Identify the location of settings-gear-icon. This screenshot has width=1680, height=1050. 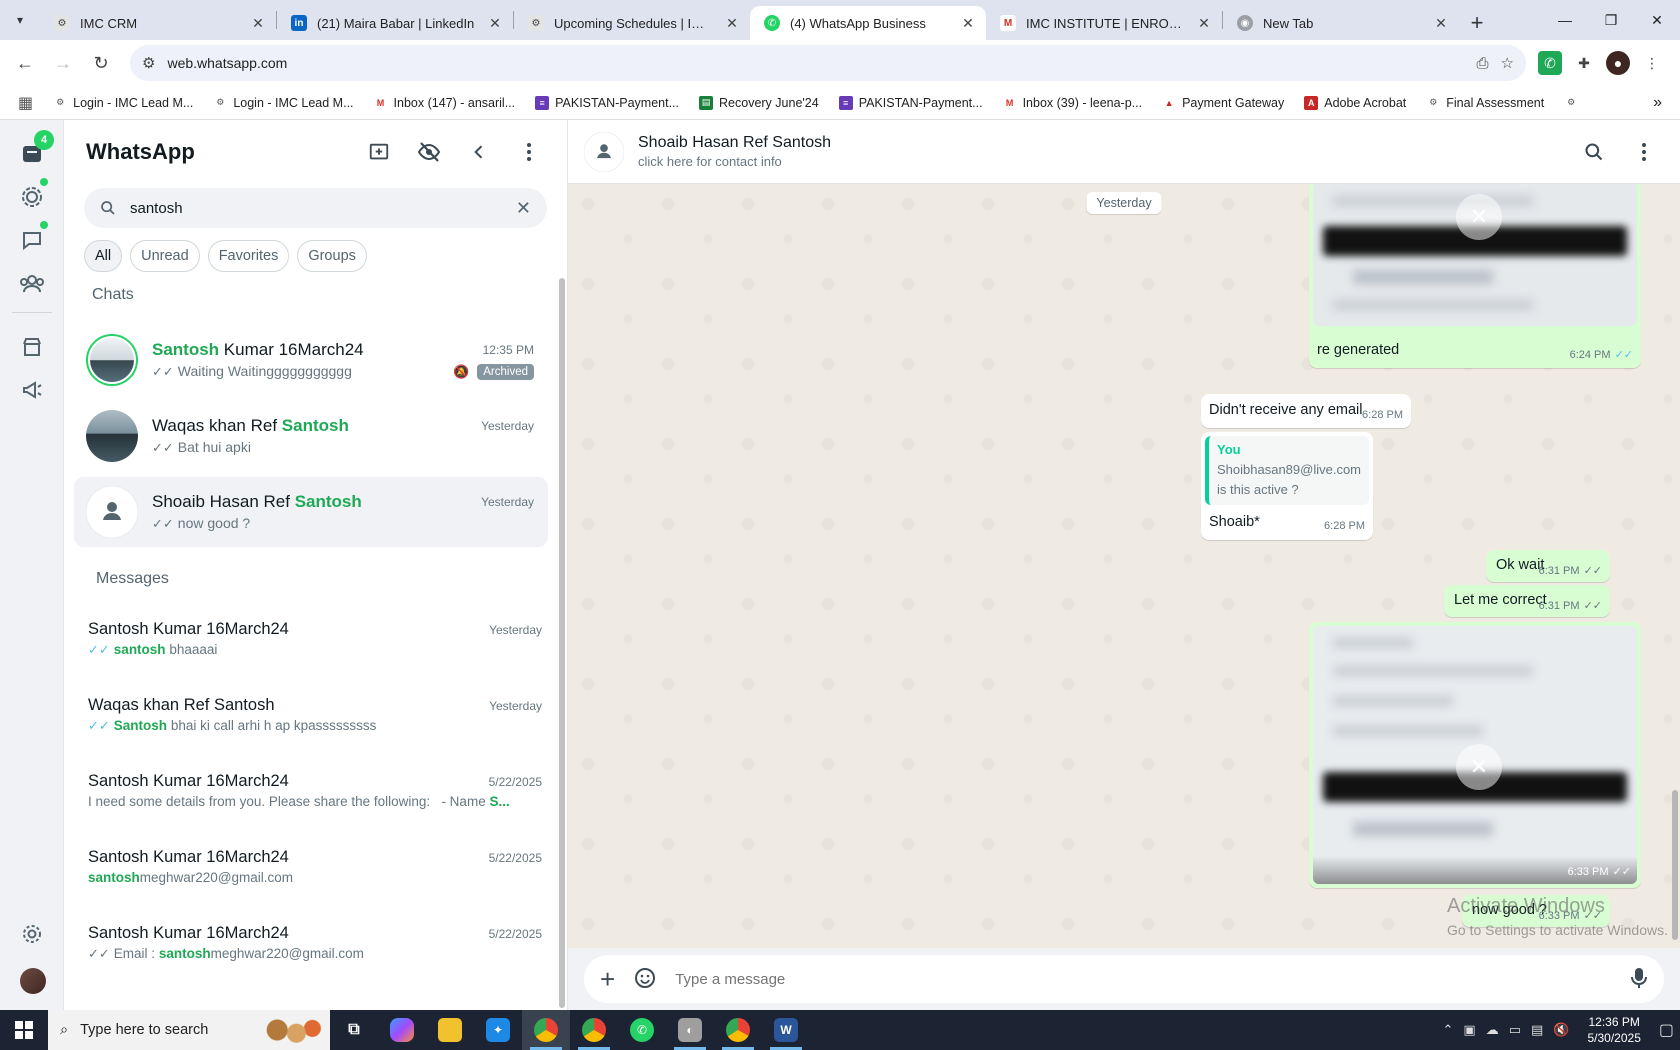
(32, 934).